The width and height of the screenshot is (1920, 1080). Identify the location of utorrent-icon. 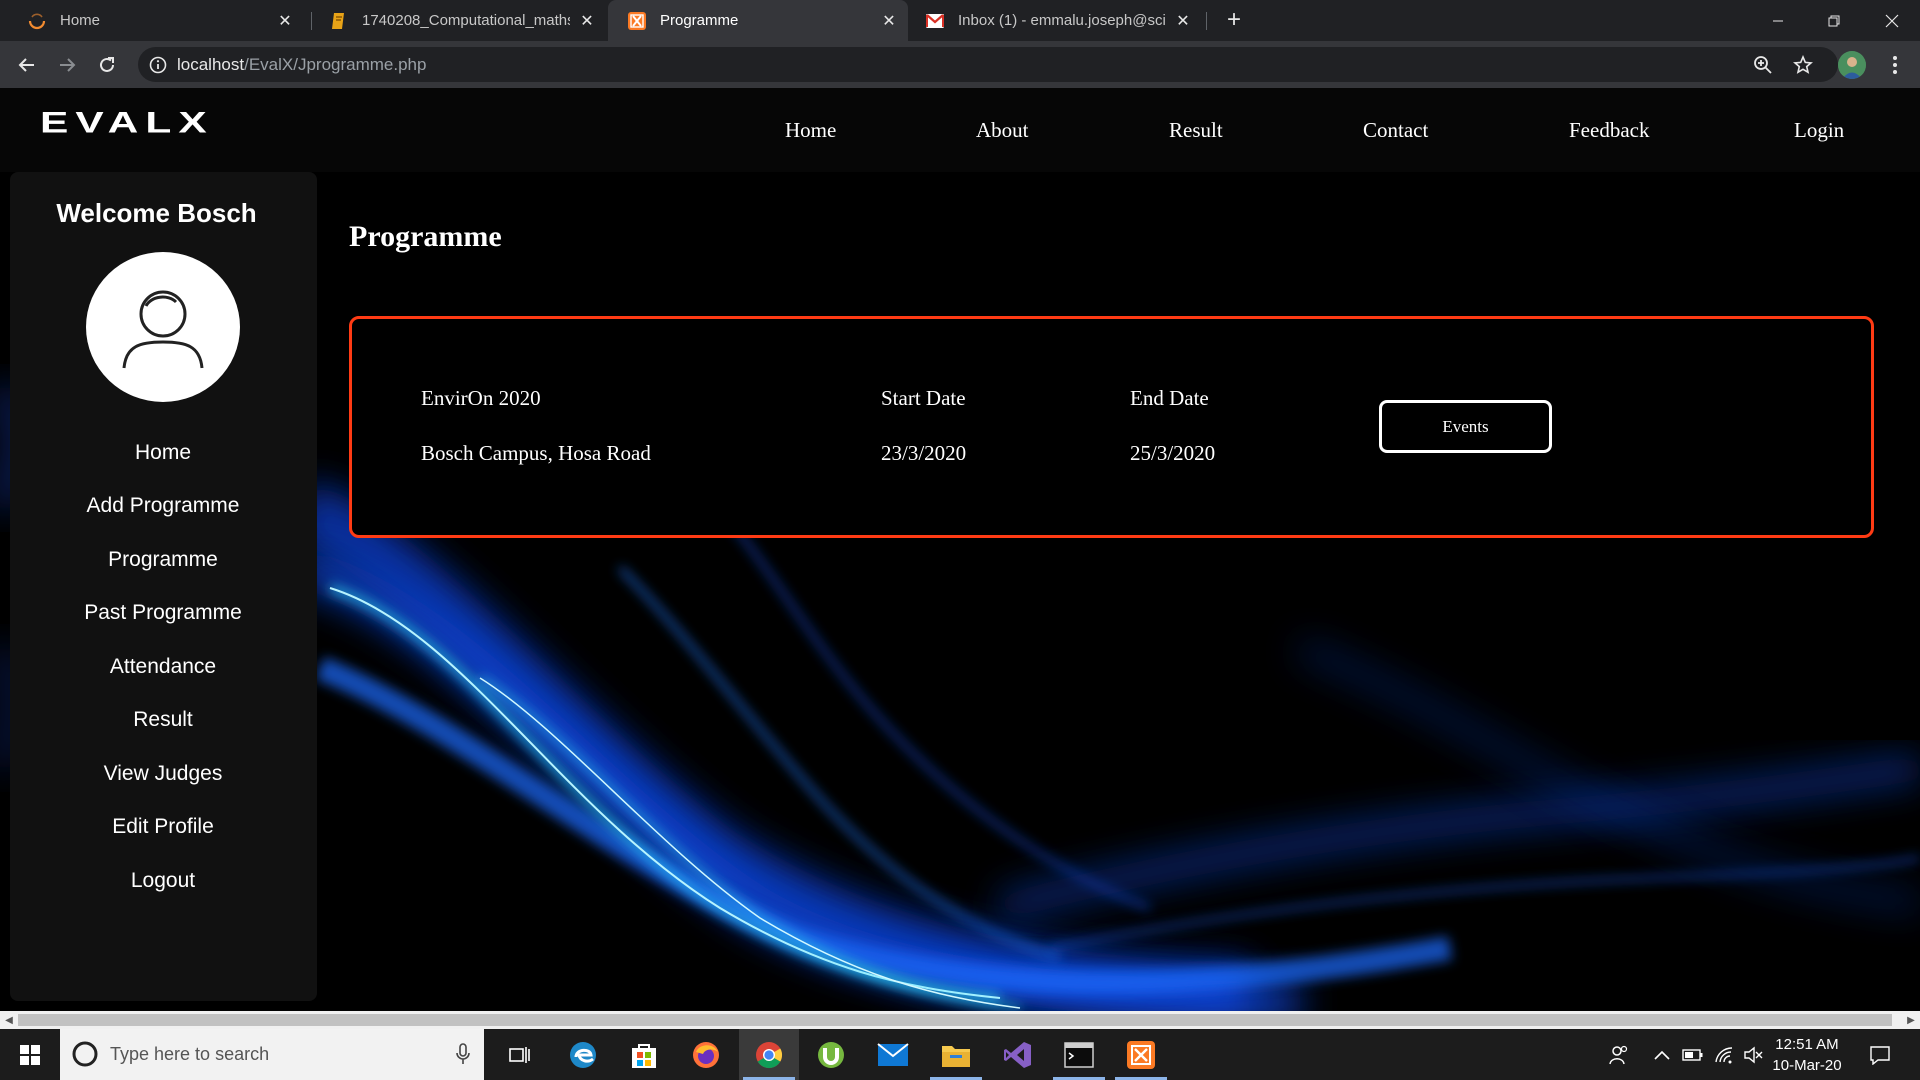
(831, 1054).